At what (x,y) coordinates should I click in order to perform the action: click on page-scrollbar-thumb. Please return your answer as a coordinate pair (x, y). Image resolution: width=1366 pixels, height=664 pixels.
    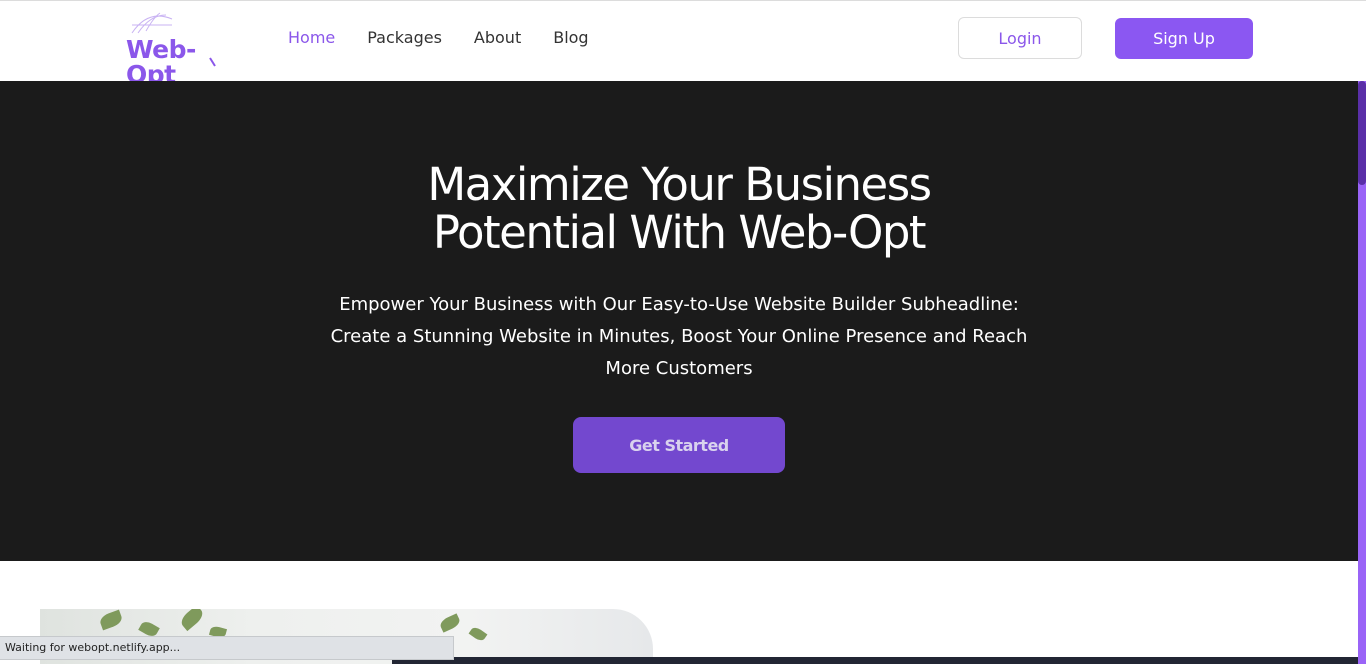
    Looking at the image, I should click on (1362, 133).